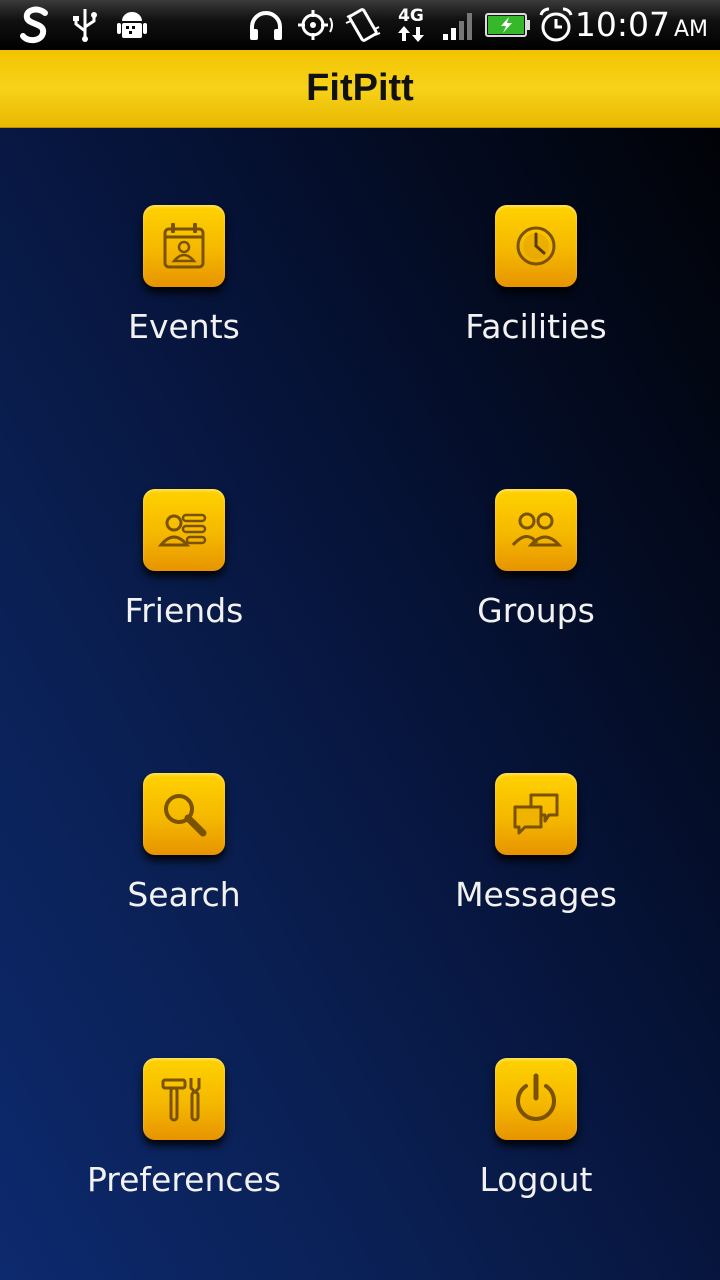 The width and height of the screenshot is (720, 1280). What do you see at coordinates (536, 295) in the screenshot?
I see `menu-facilities: Facilities` at bounding box center [536, 295].